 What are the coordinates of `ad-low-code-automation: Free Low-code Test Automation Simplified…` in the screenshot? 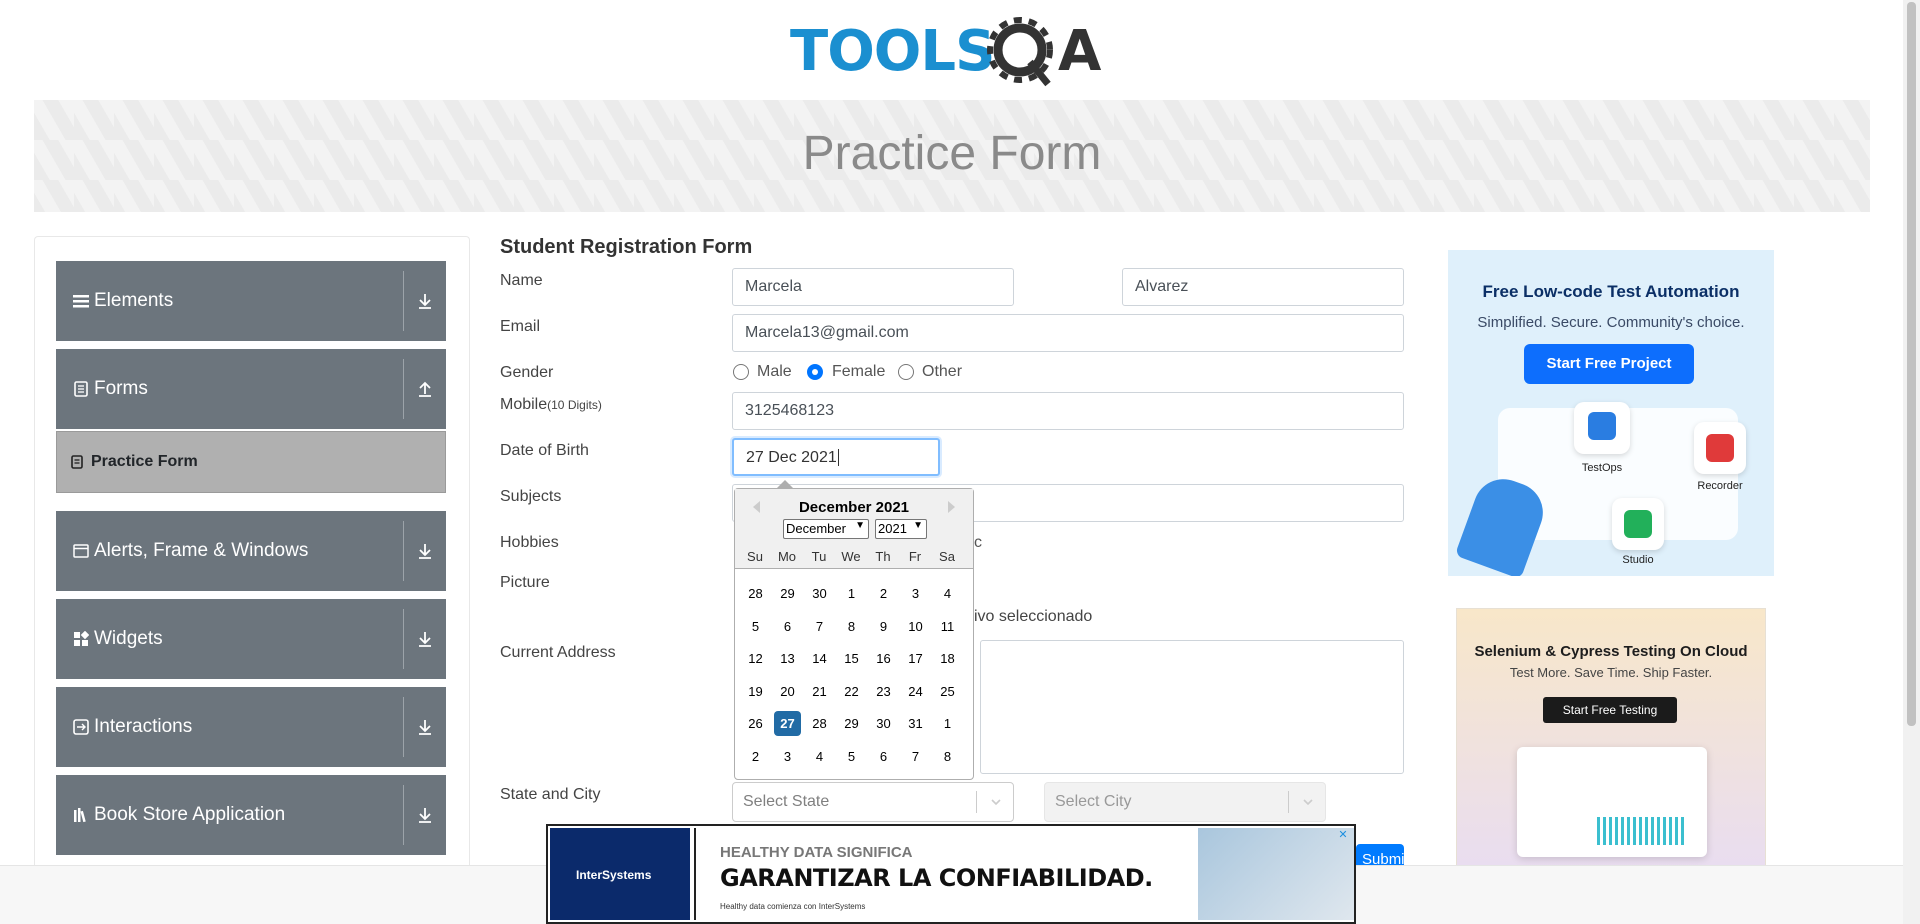 It's located at (1611, 413).